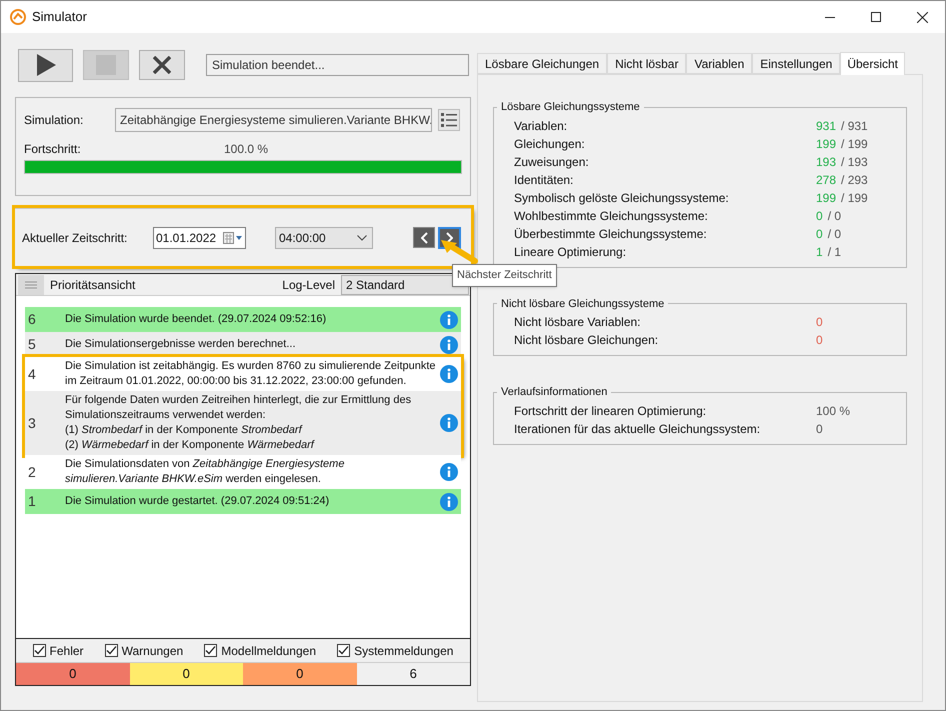  Describe the element at coordinates (583, 304) in the screenshot. I see `group-title: Nicht lösbare Gleichungssysteme` at that location.